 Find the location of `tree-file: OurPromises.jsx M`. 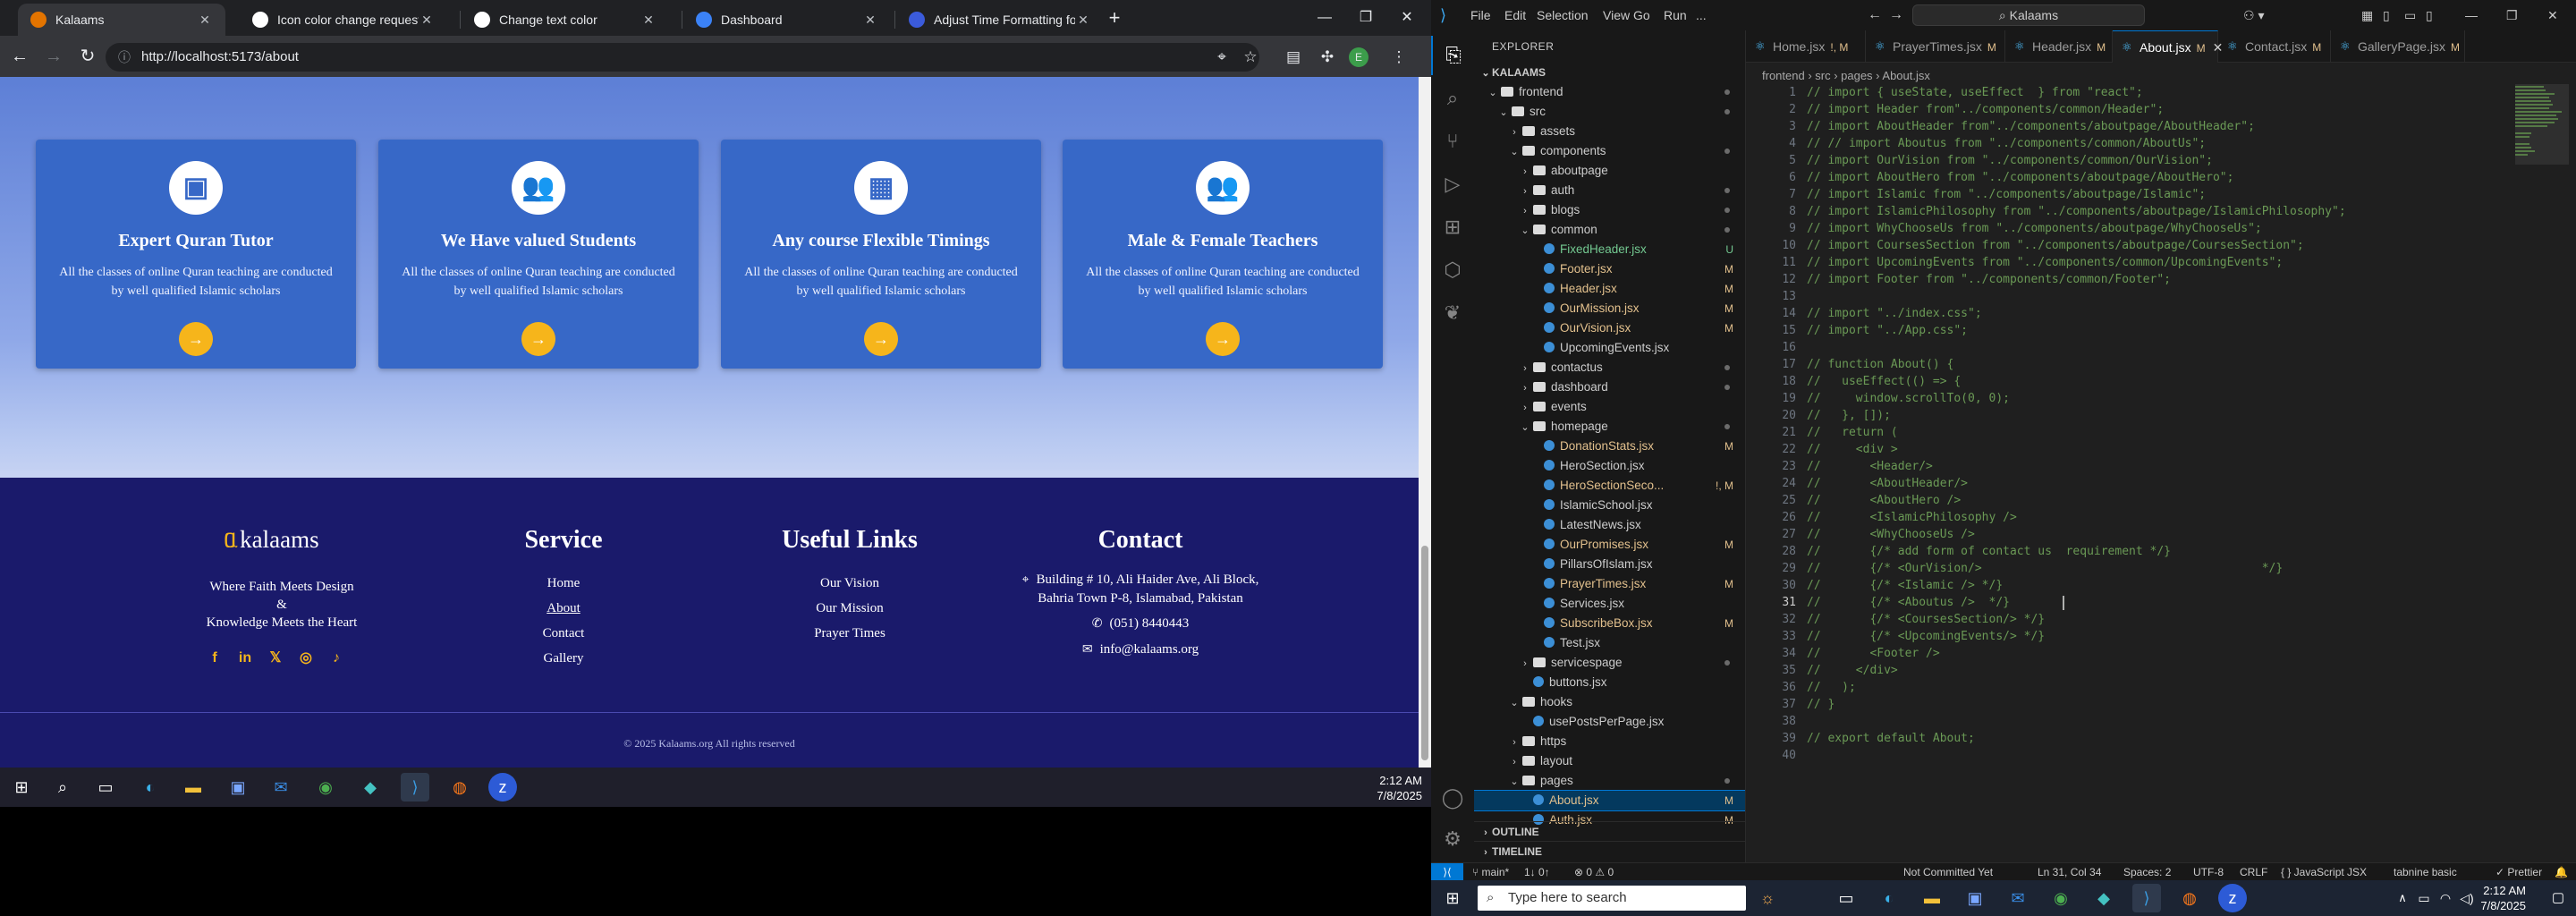

tree-file: OurPromises.jsx M is located at coordinates (1609, 545).